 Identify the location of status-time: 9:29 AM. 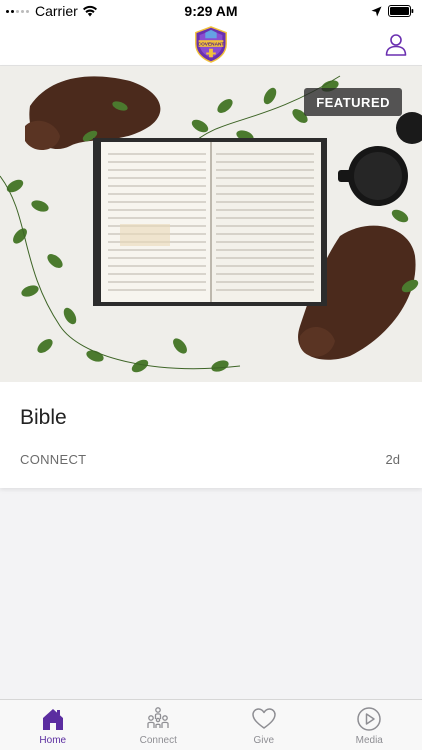
(211, 11).